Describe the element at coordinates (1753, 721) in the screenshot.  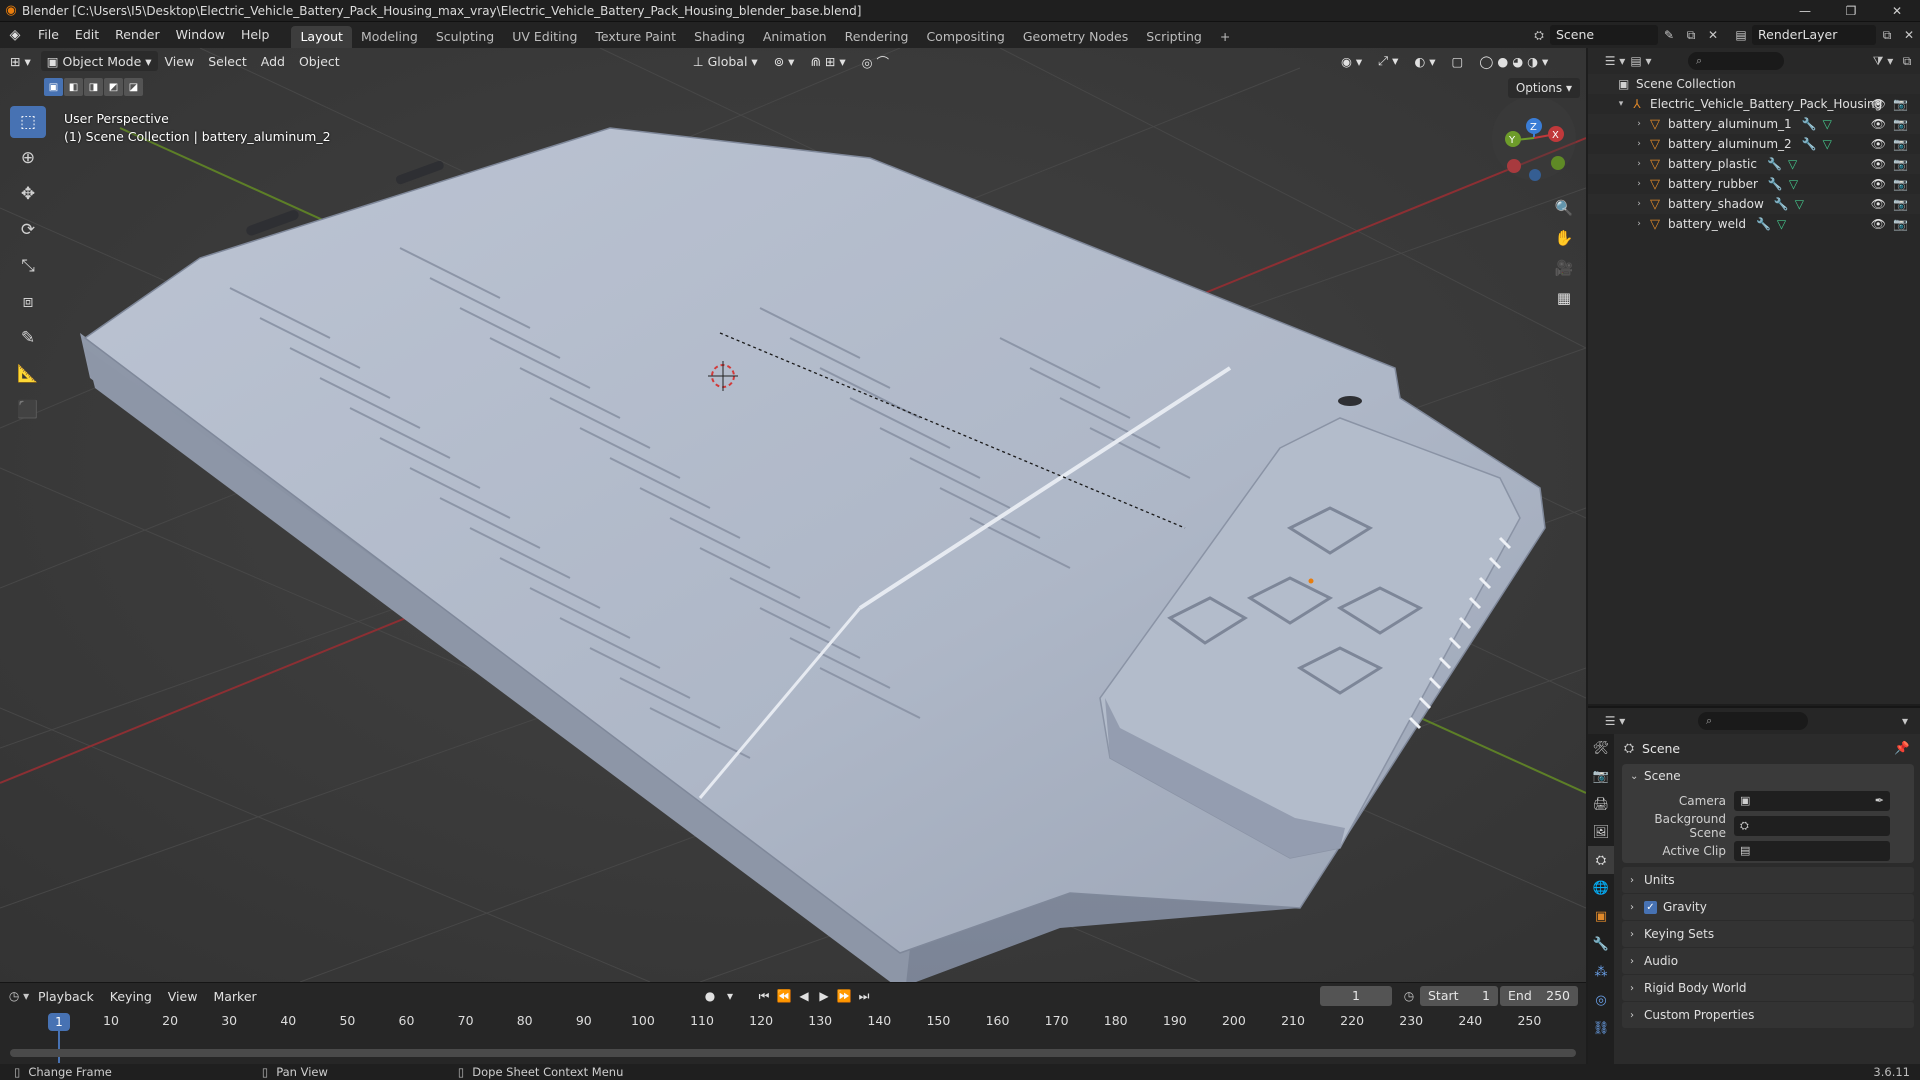
I see `properties-search-input: ⌕` at that location.